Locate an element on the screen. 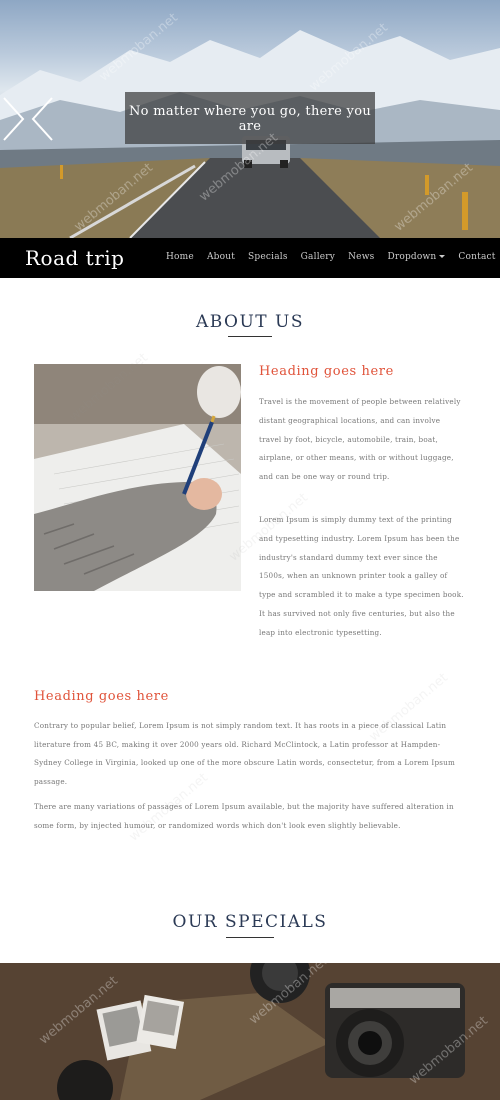  about-heading-full: Heading goes here is located at coordinates (101, 696).